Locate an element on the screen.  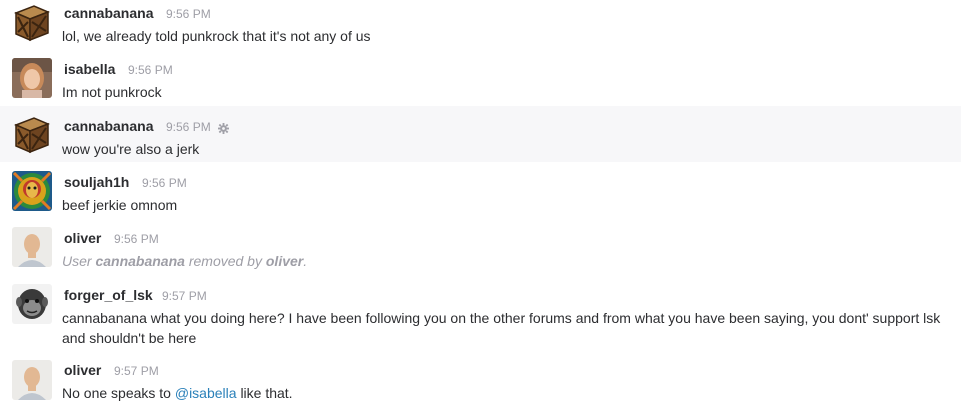
psychedelic-art-icon is located at coordinates (32, 191).